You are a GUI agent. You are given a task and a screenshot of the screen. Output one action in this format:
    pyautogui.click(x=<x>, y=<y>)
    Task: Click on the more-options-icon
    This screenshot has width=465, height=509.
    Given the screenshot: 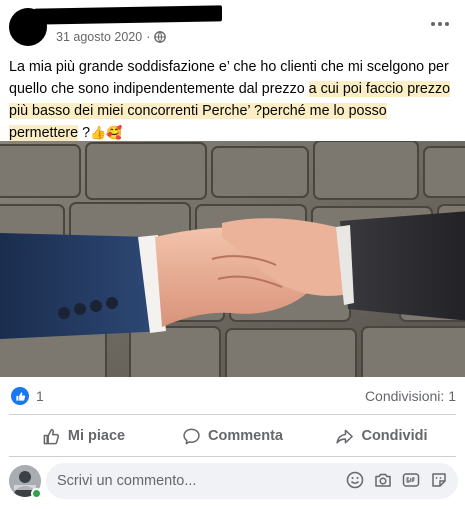 What is the action you would take?
    pyautogui.click(x=440, y=24)
    